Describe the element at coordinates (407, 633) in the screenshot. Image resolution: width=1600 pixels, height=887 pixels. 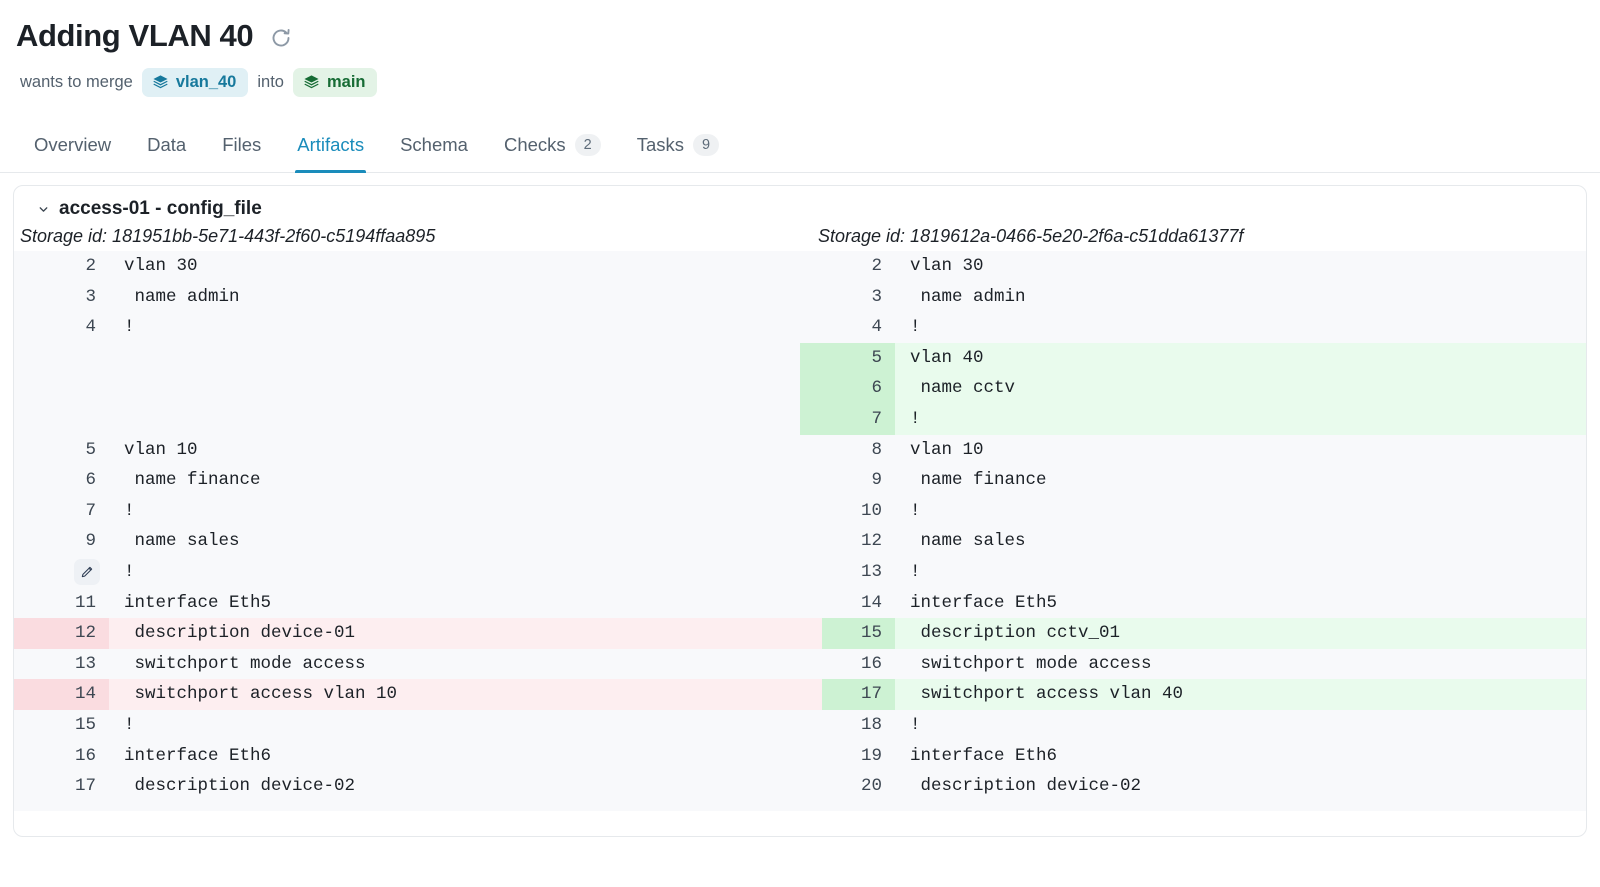
I see `diff-row: 12 description device-01` at that location.